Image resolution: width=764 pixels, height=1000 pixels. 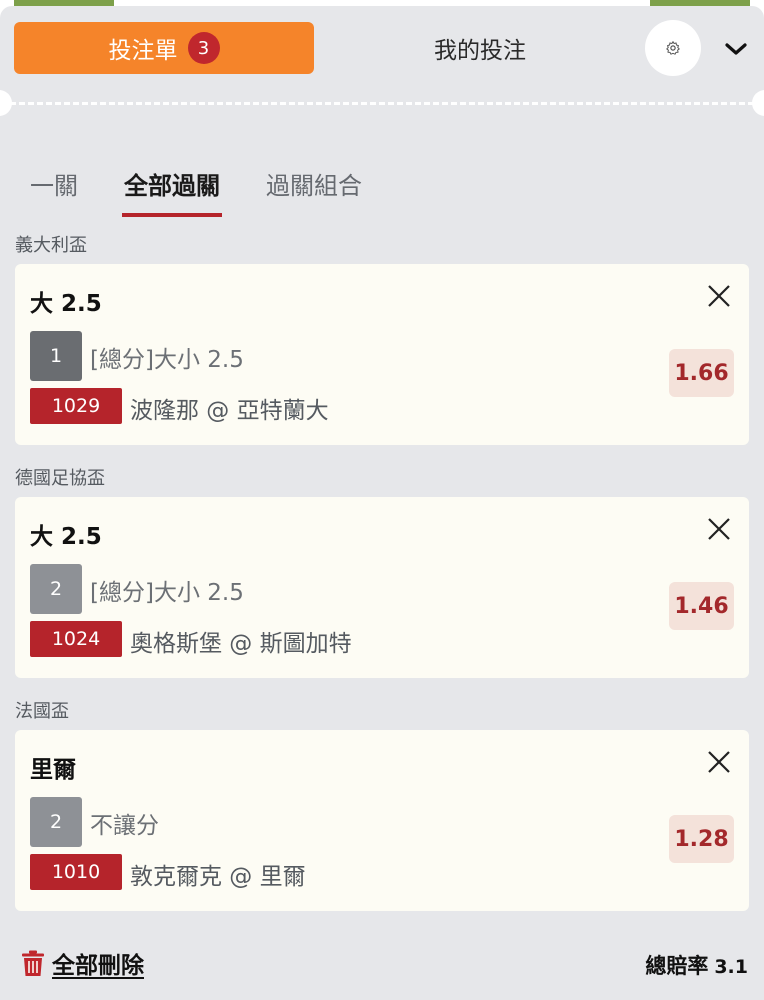 I want to click on league-name: 法國盃, so click(x=42, y=711).